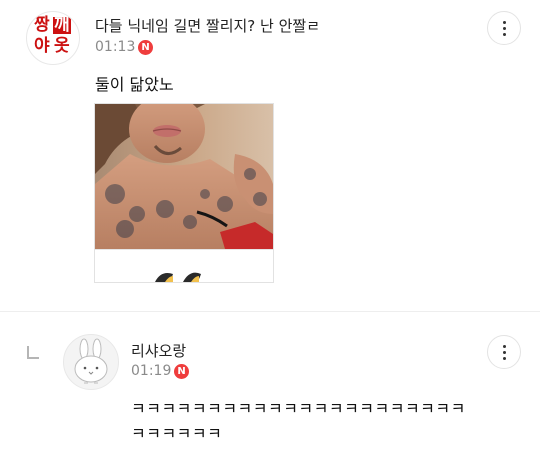 The width and height of the screenshot is (540, 451). Describe the element at coordinates (42, 25) in the screenshot. I see `avatar-char-1: 짱` at that location.